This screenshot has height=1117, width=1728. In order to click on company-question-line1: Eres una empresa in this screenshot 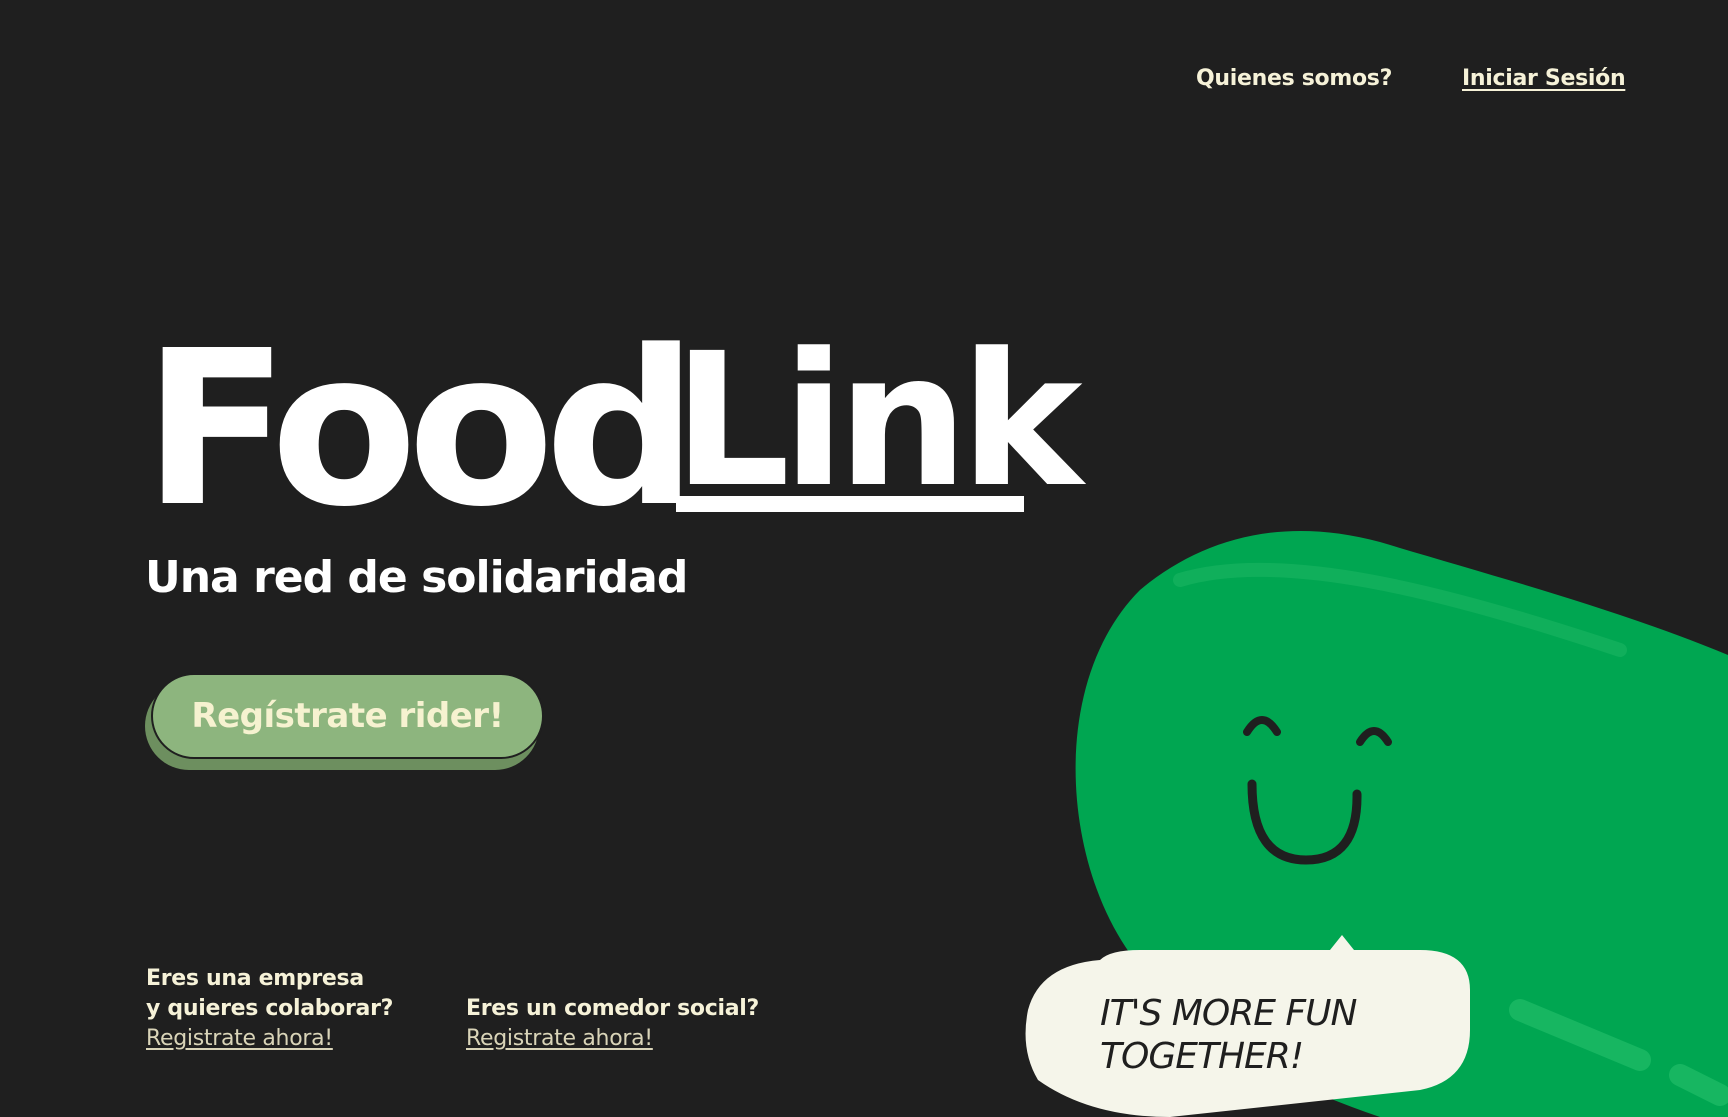, I will do `click(255, 978)`.